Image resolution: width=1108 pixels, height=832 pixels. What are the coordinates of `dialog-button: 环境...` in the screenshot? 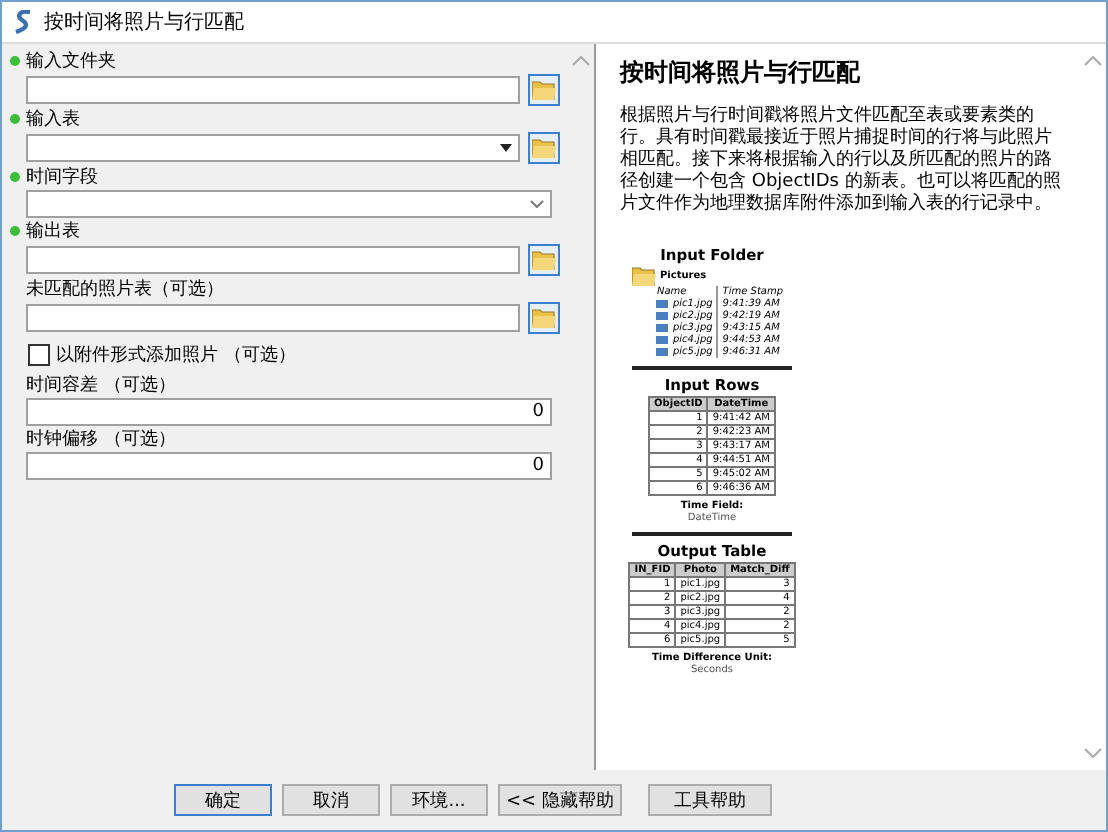 It's located at (439, 800).